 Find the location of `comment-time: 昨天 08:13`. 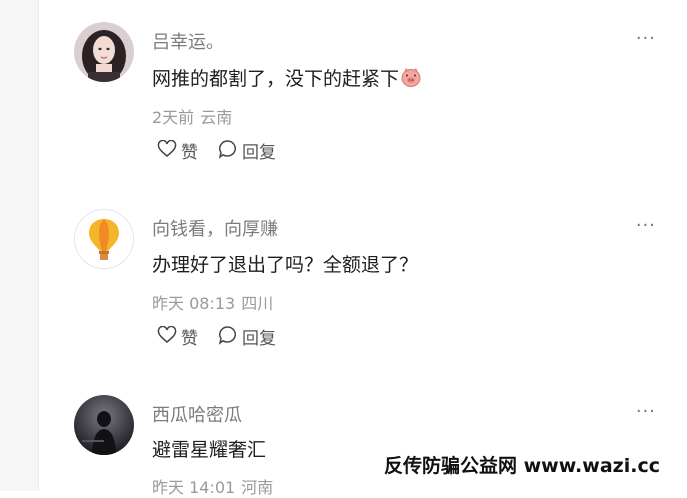

comment-time: 昨天 08:13 is located at coordinates (194, 303).